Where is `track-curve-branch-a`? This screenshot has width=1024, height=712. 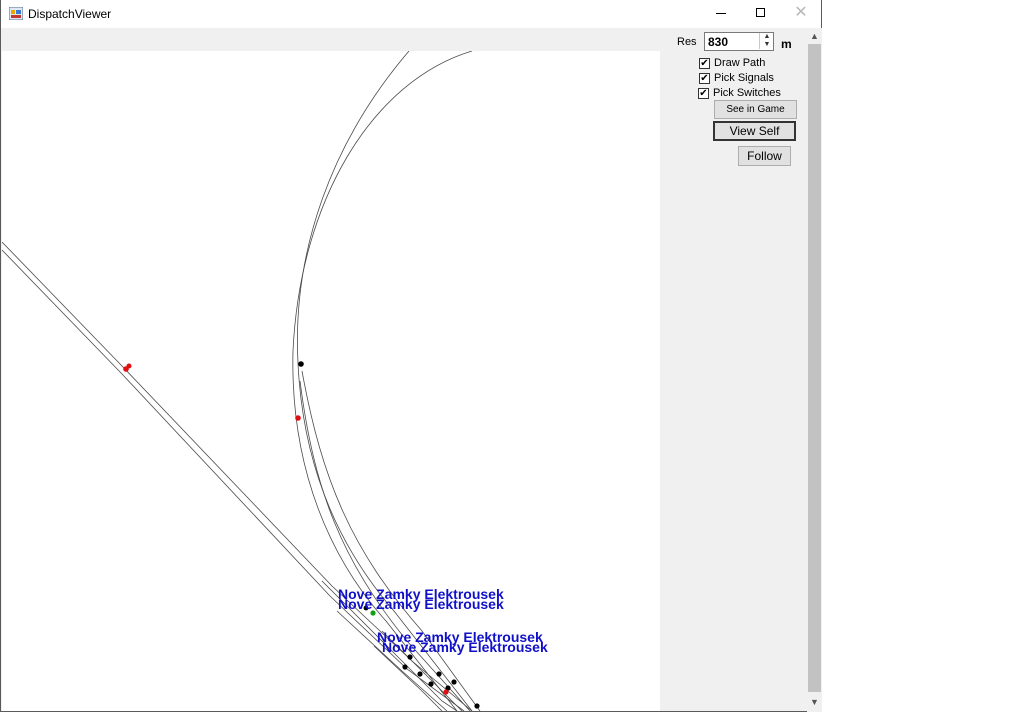
track-curve-branch-a is located at coordinates (391, 540).